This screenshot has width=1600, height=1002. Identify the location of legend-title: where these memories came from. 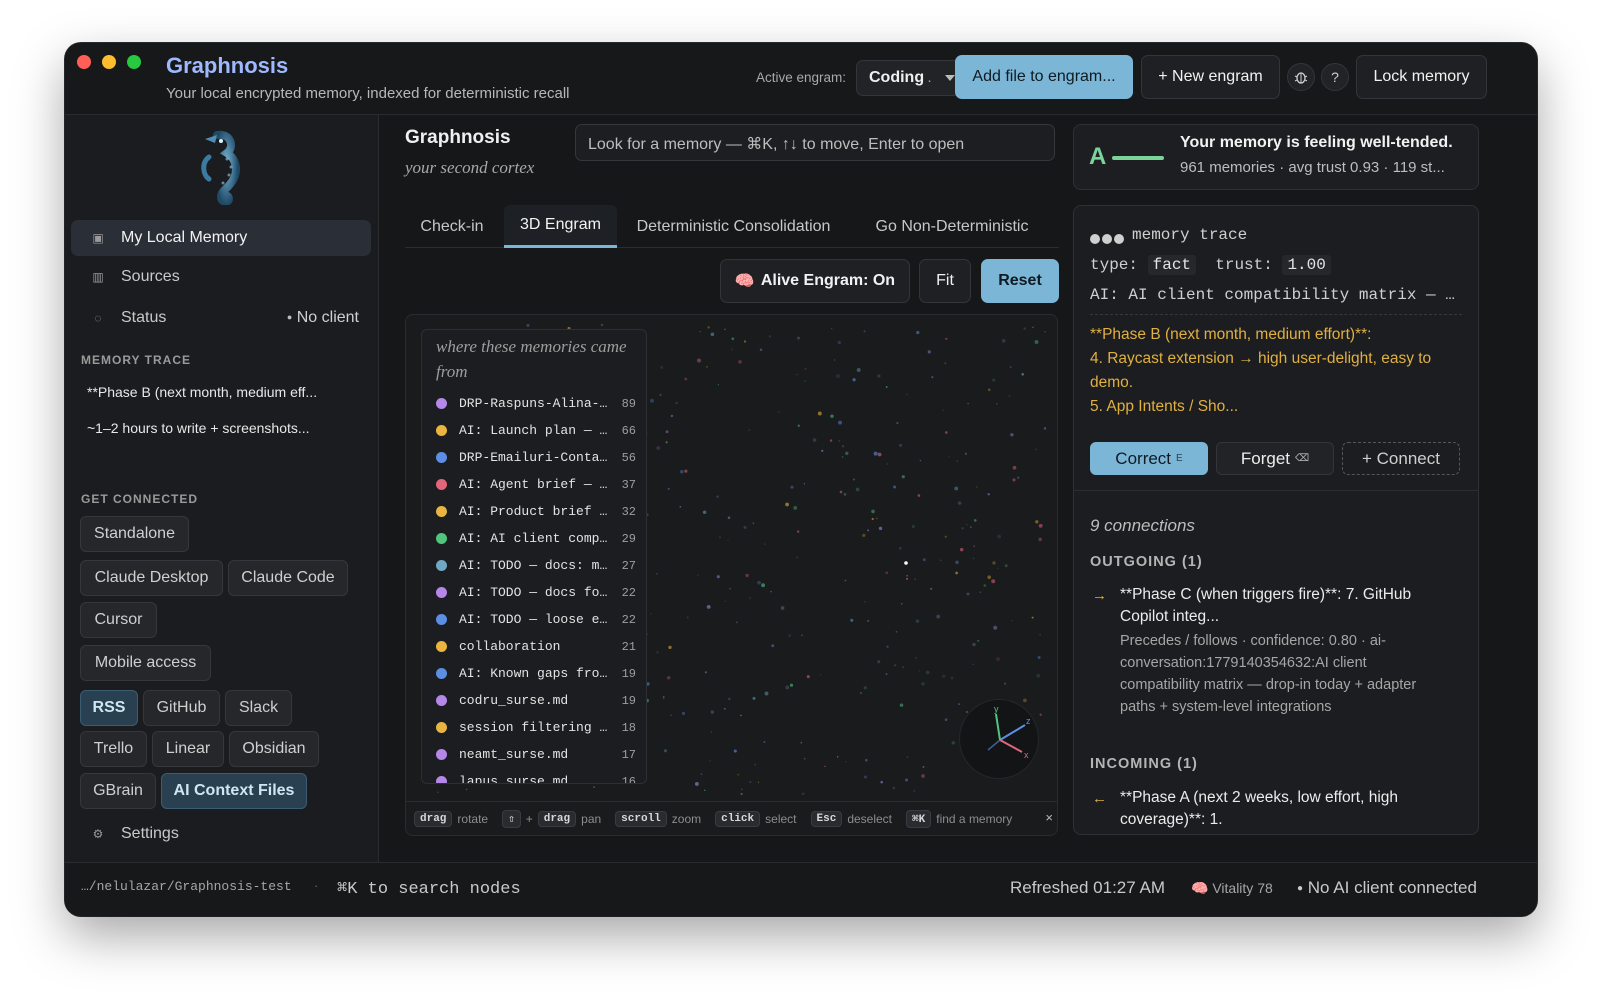
(531, 359).